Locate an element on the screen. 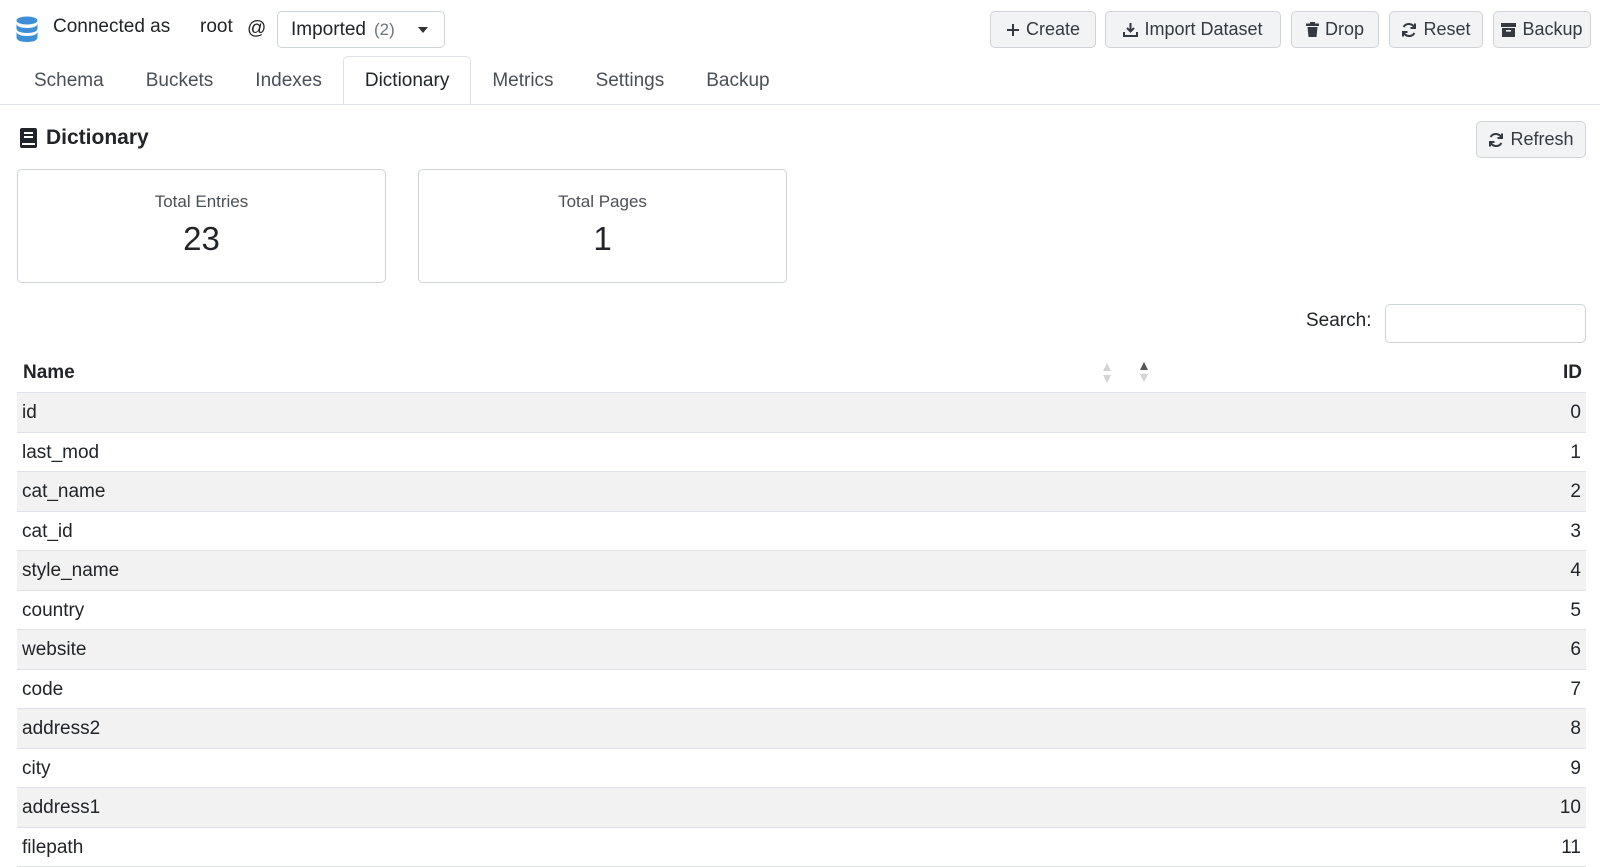 This screenshot has width=1600, height=867. total-entries-value: 23 is located at coordinates (201, 239).